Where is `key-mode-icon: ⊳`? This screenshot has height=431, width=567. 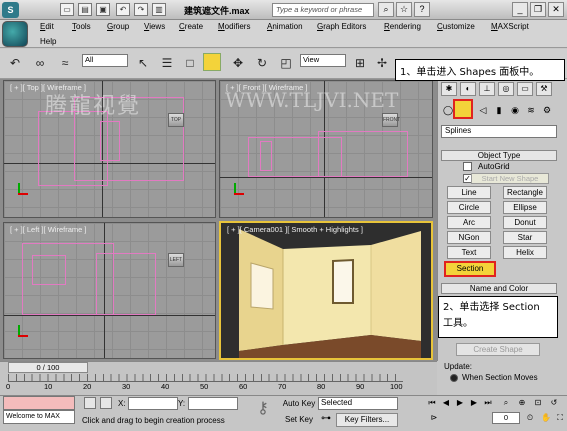
key-mode-icon: ⊳ is located at coordinates (434, 418).